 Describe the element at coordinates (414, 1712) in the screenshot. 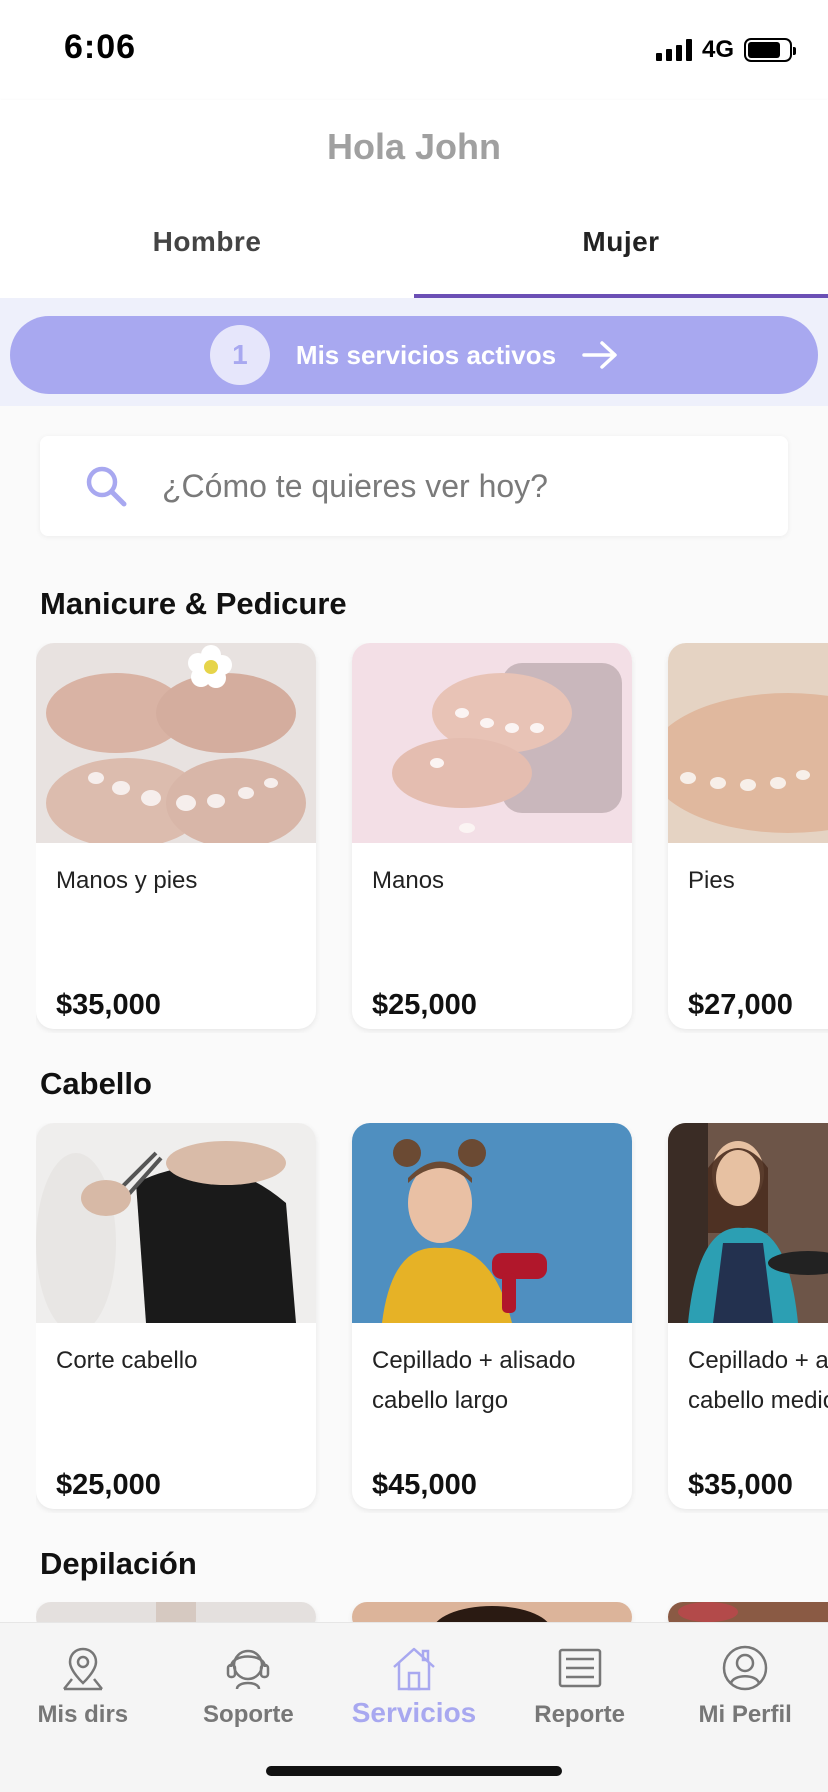

I see `nav-label: Servicios` at that location.